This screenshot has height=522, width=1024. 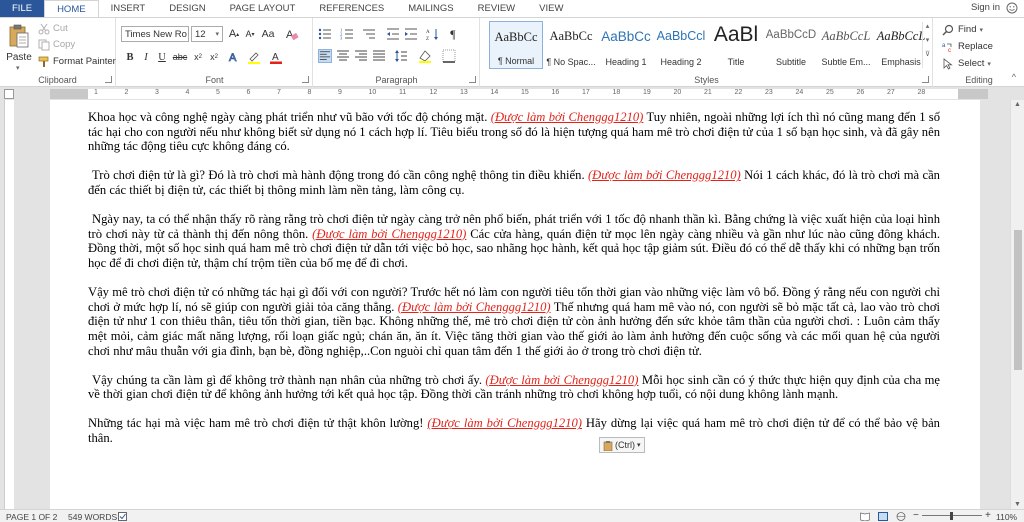 I want to click on font-name-combobox: Times New Ro▾, so click(x=155, y=34).